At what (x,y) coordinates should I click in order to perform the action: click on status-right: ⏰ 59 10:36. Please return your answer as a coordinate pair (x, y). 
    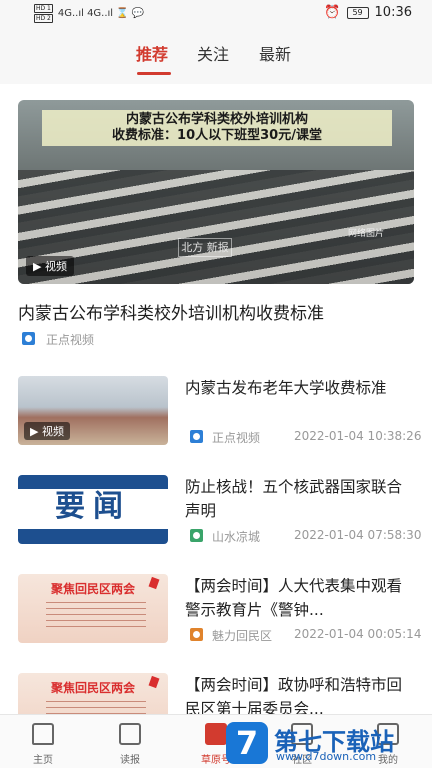
    Looking at the image, I should click on (368, 12).